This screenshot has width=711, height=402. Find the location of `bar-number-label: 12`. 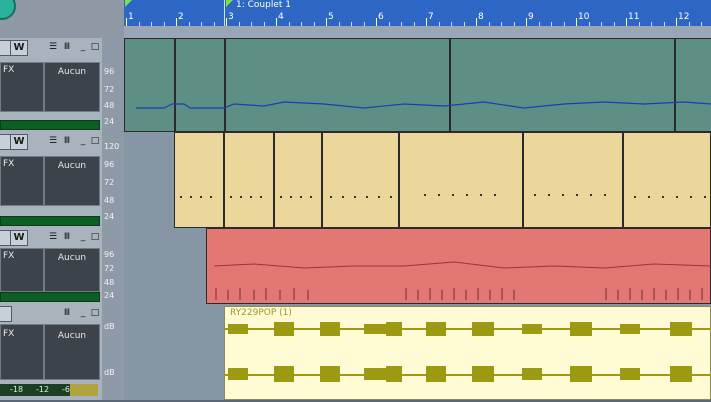

bar-number-label: 12 is located at coordinates (684, 17).